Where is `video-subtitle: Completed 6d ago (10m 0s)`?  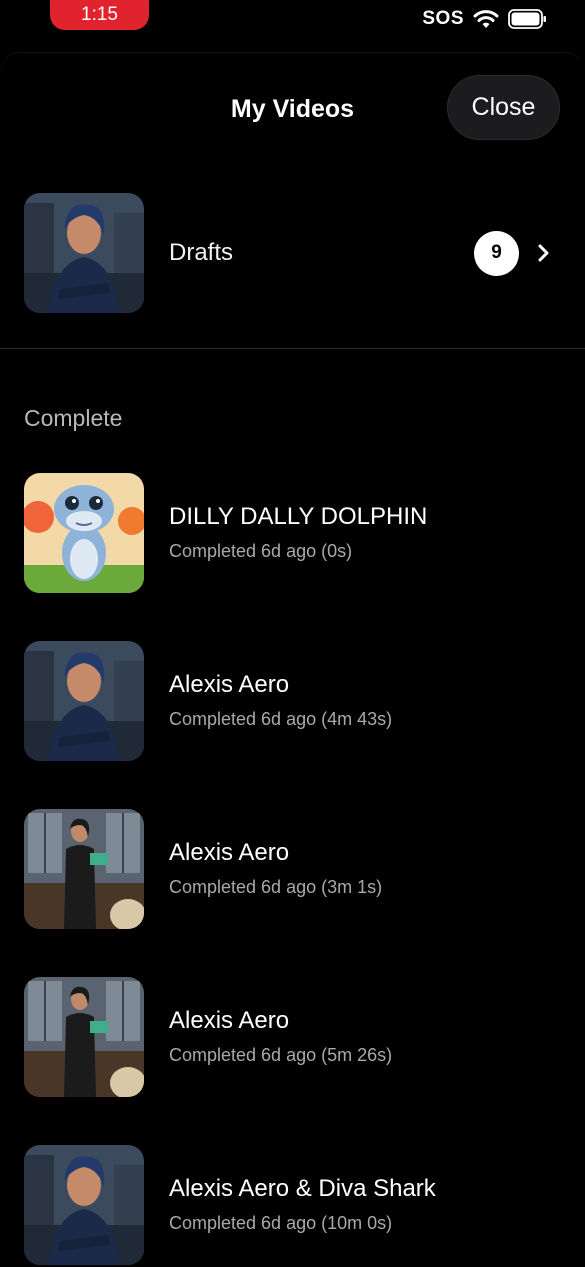
video-subtitle: Completed 6d ago (10m 0s) is located at coordinates (281, 1223).